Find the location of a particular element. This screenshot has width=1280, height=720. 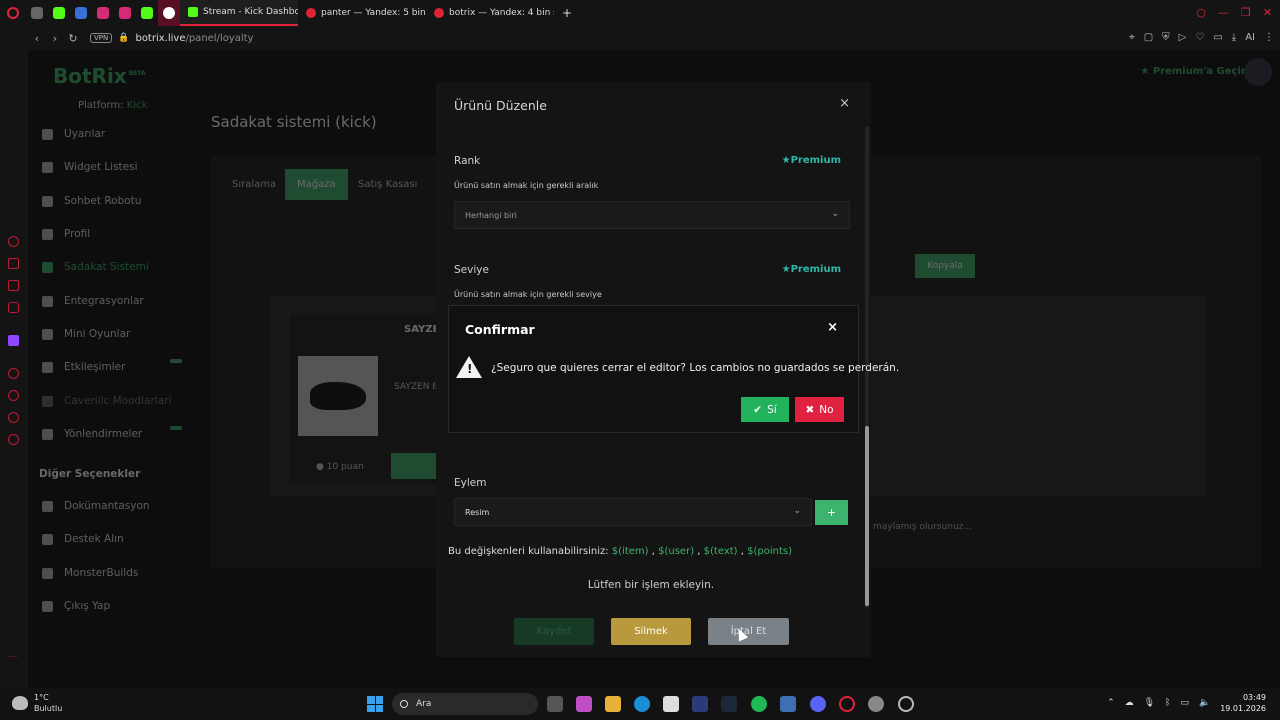

lock-icon: 🔒 is located at coordinates (123, 38).